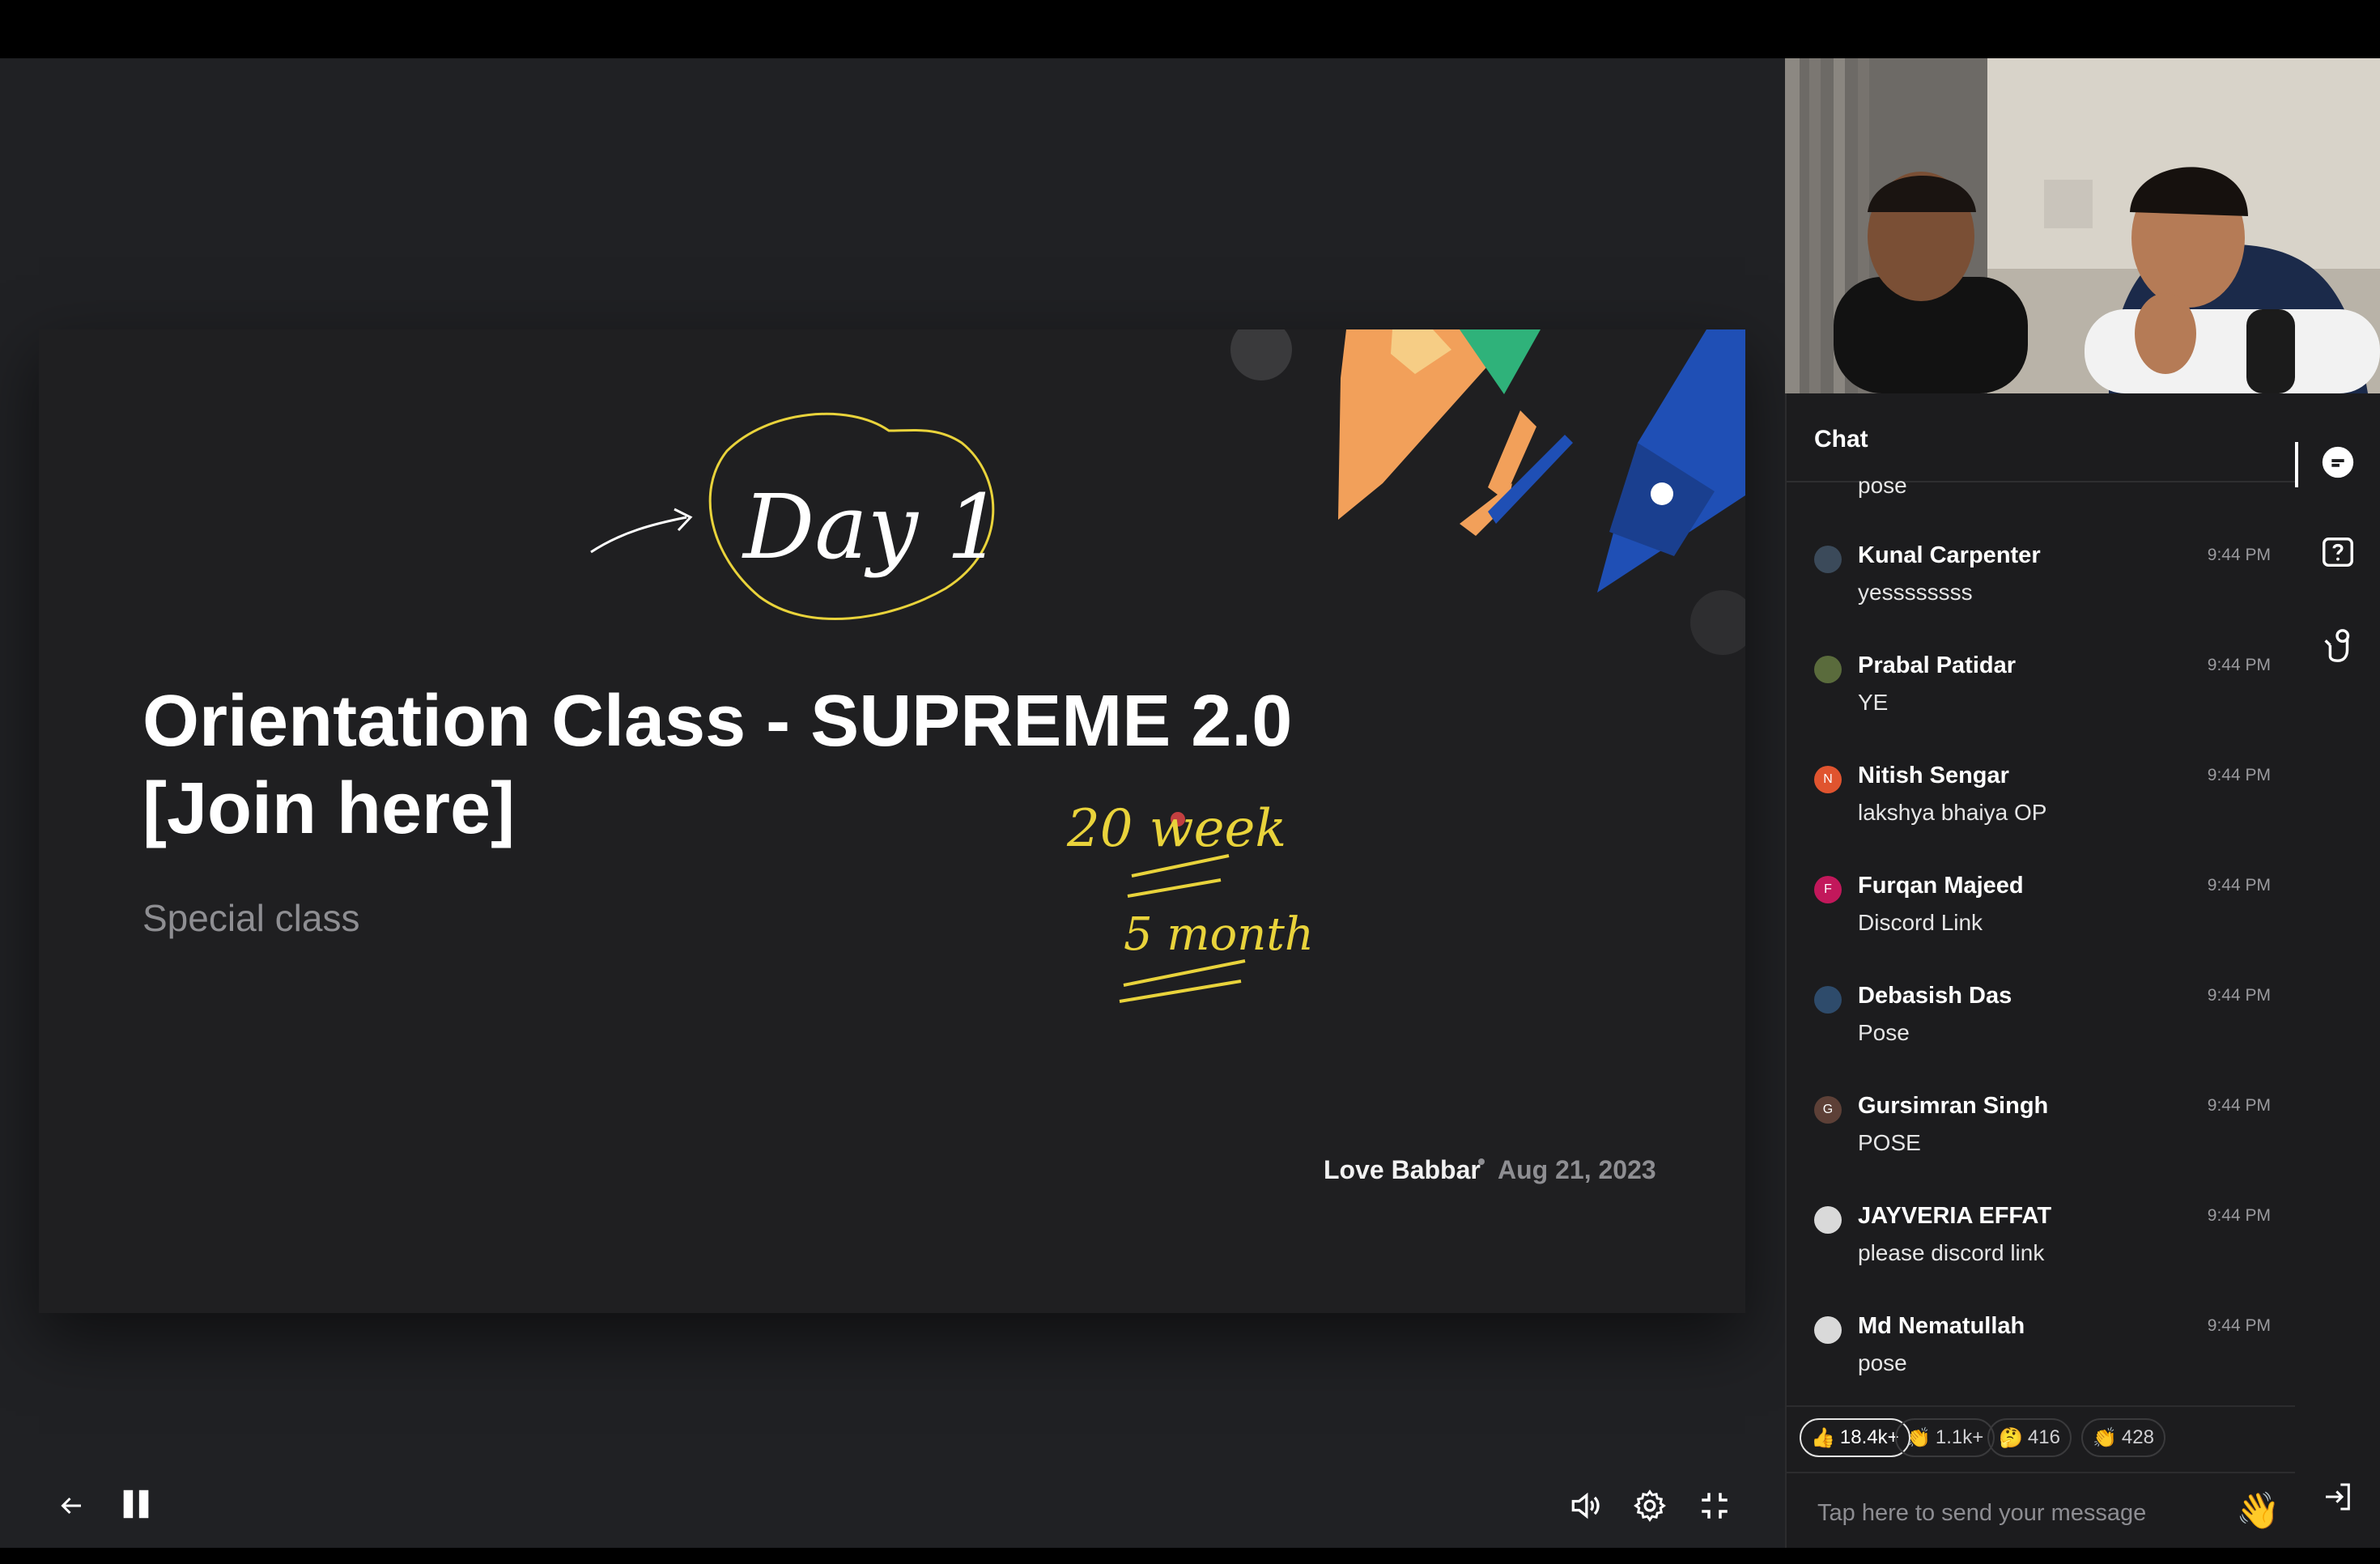 The width and height of the screenshot is (2380, 1564). I want to click on chat-message-text: YE, so click(1874, 703).